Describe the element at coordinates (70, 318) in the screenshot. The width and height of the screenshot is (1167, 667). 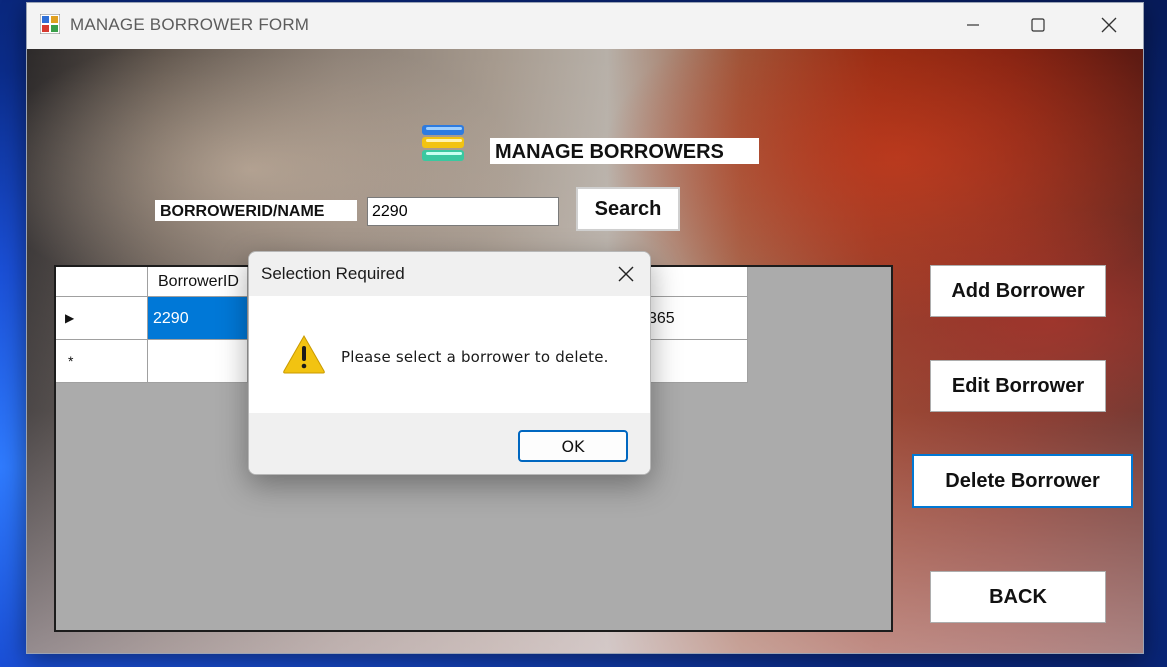
I see `current-row-marker: ▶` at that location.